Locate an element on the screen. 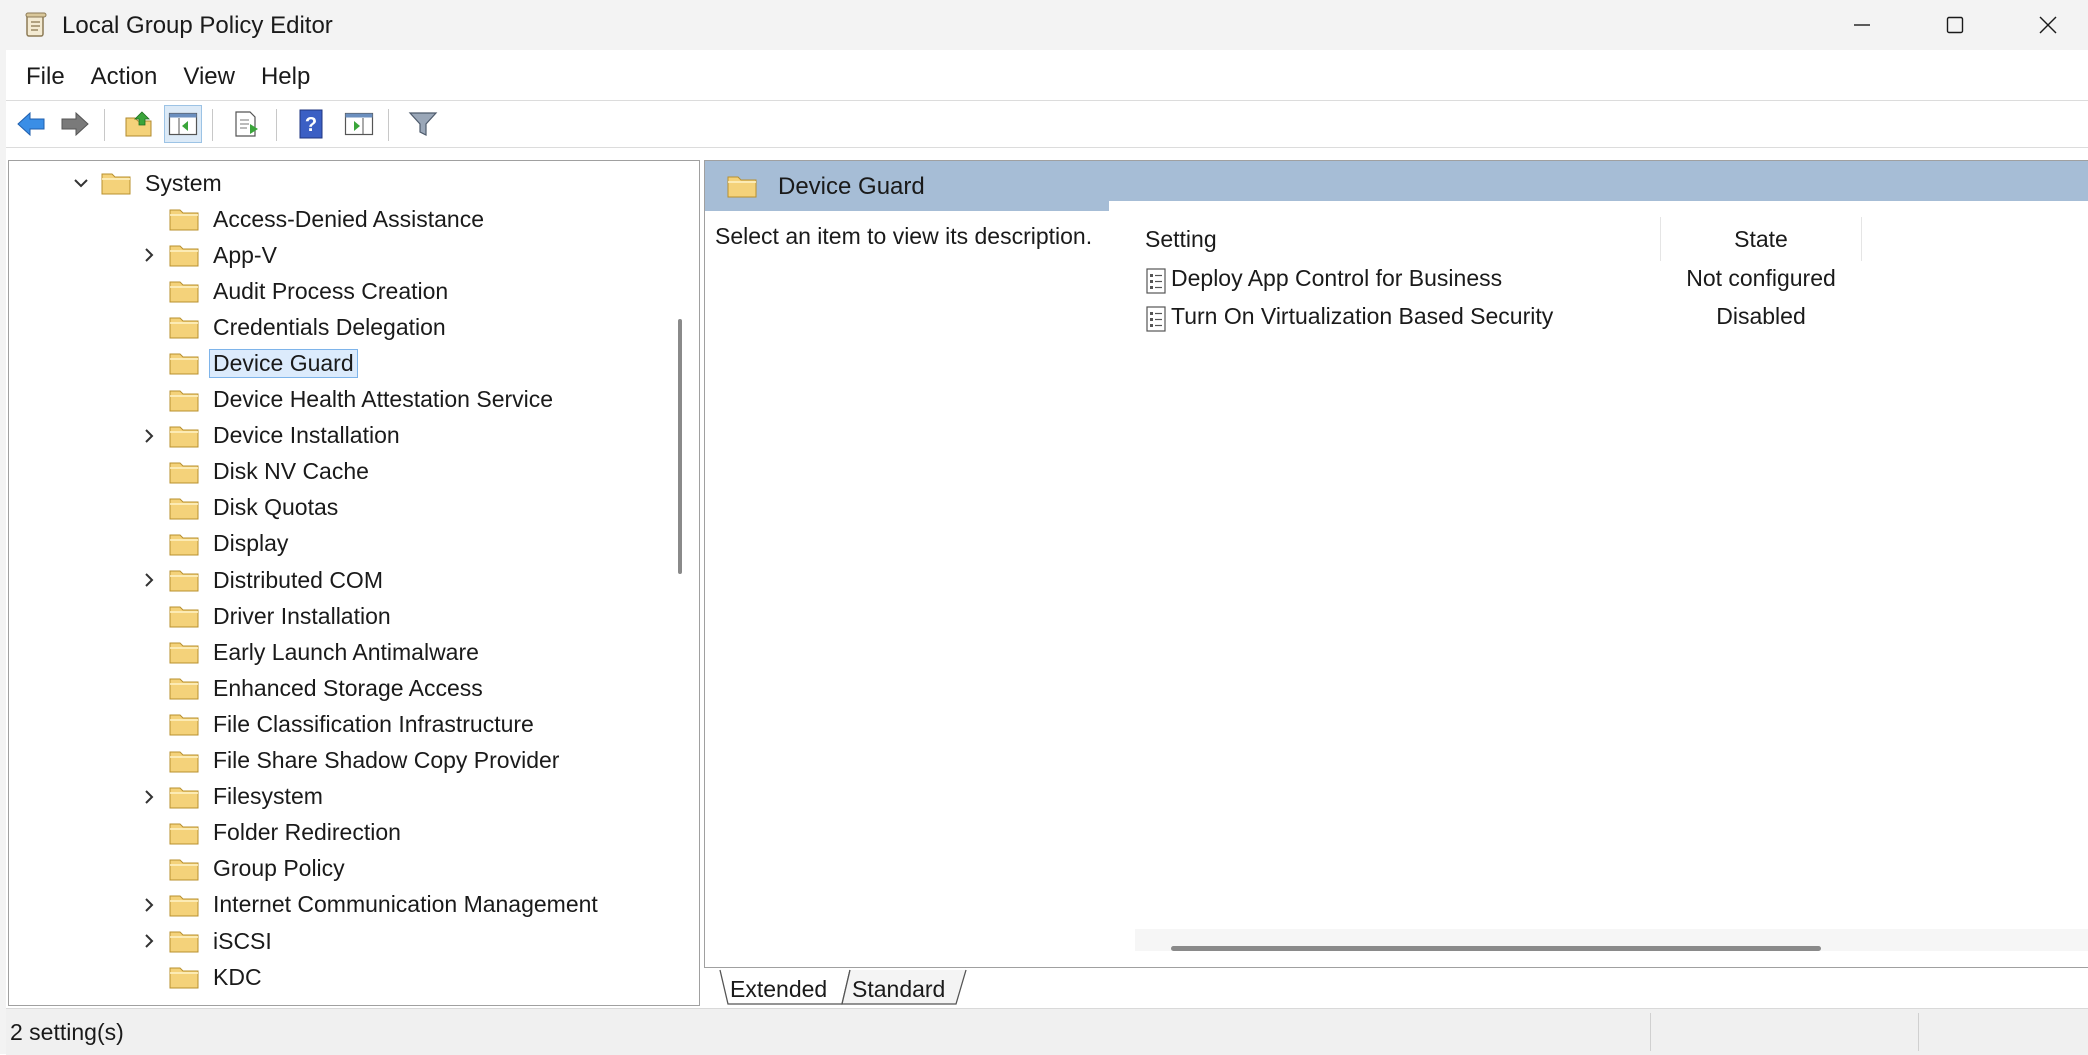 This screenshot has width=2088, height=1055. tree-item: Enhanced Storage Access is located at coordinates (313, 688).